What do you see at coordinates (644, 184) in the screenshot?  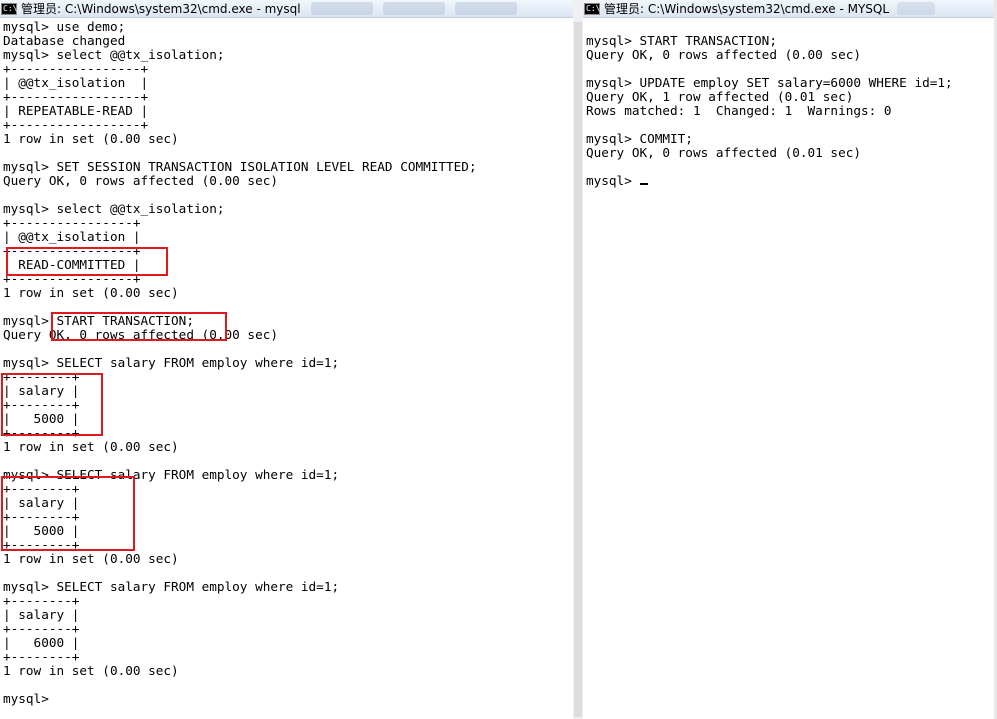 I see `text-cursor` at bounding box center [644, 184].